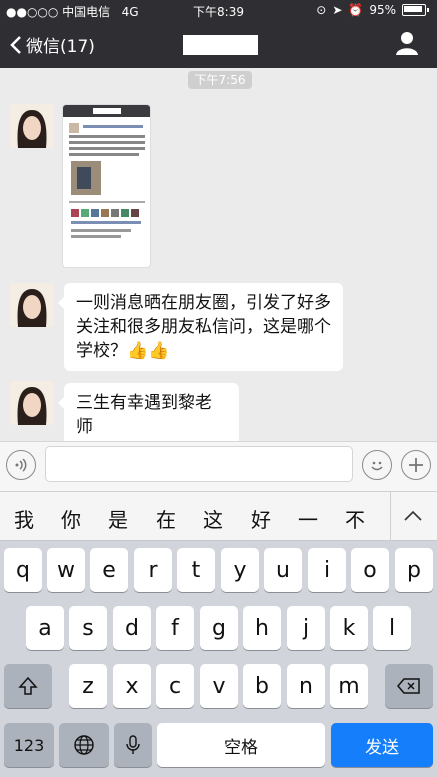  What do you see at coordinates (240, 570) in the screenshot?
I see `key-y: y` at bounding box center [240, 570].